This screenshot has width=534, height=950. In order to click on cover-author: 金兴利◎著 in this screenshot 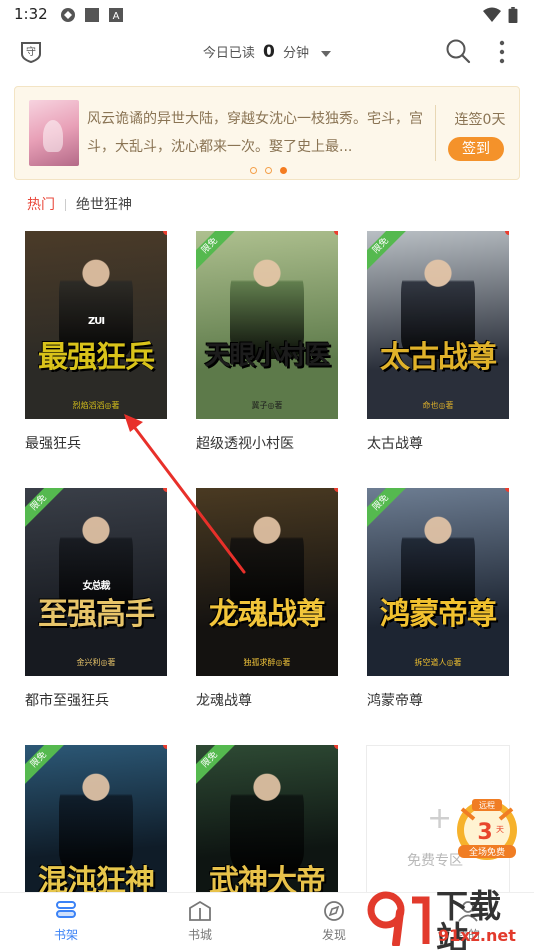, I will do `click(96, 662)`.